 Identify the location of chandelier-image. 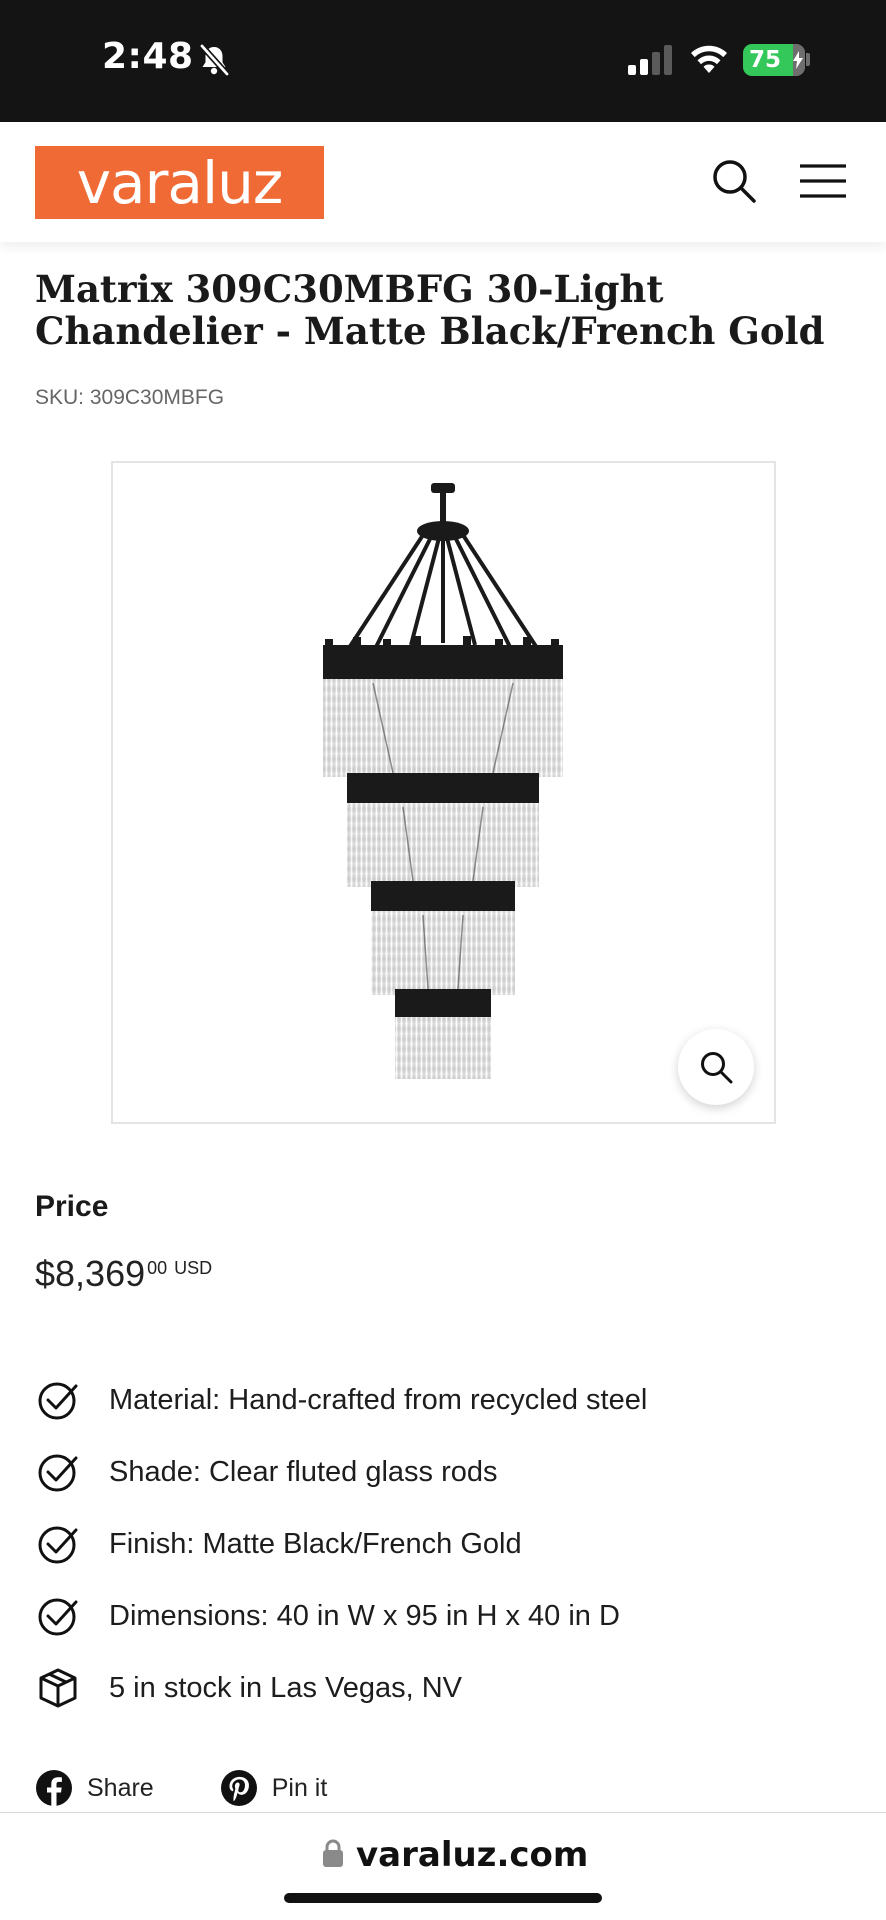
(443, 781).